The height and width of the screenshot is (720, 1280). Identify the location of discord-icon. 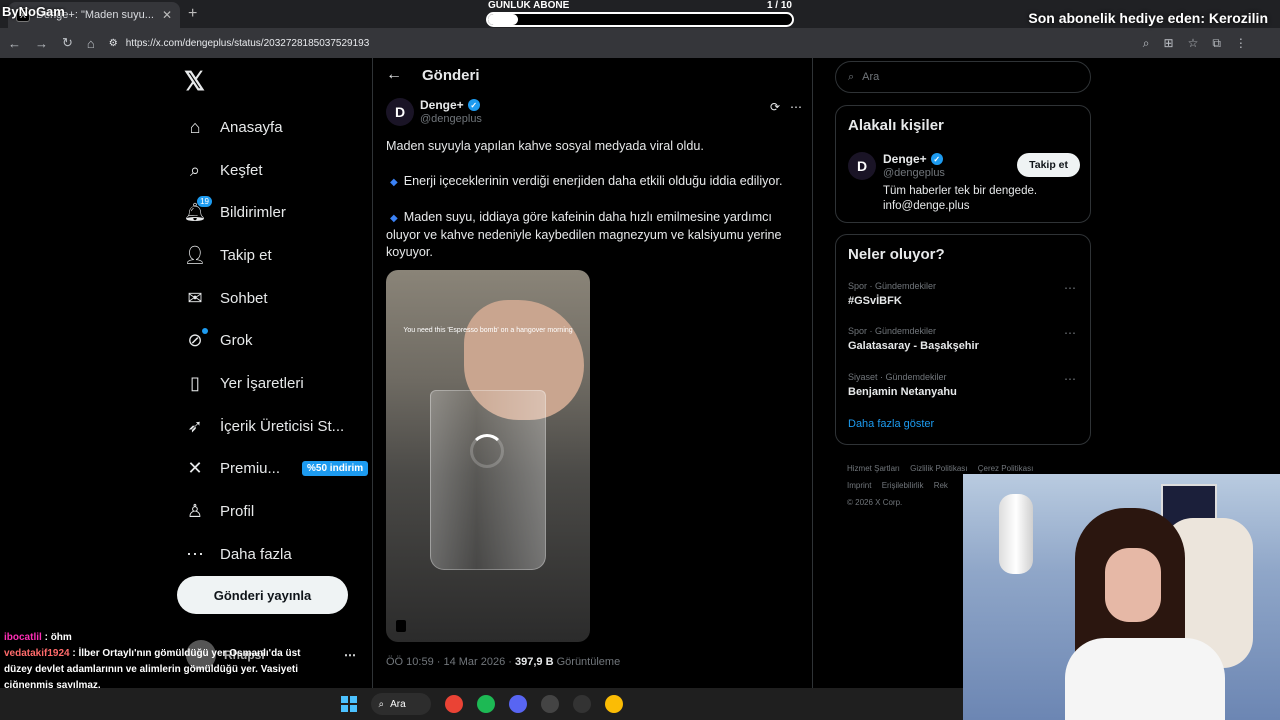
(517, 704).